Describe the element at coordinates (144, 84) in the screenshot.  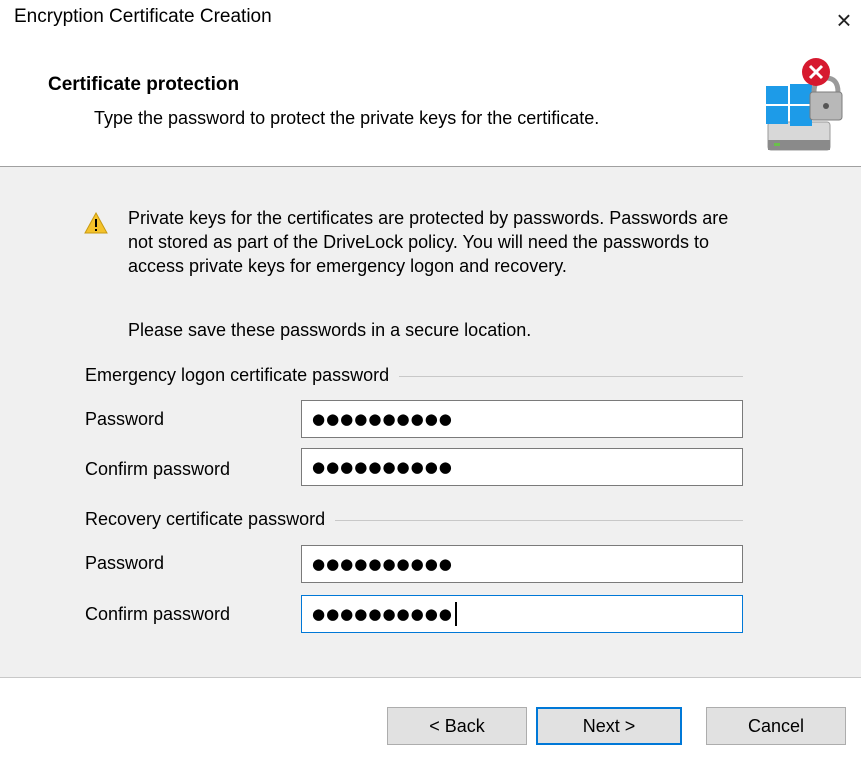
I see `page-title: Certificate protection` at that location.